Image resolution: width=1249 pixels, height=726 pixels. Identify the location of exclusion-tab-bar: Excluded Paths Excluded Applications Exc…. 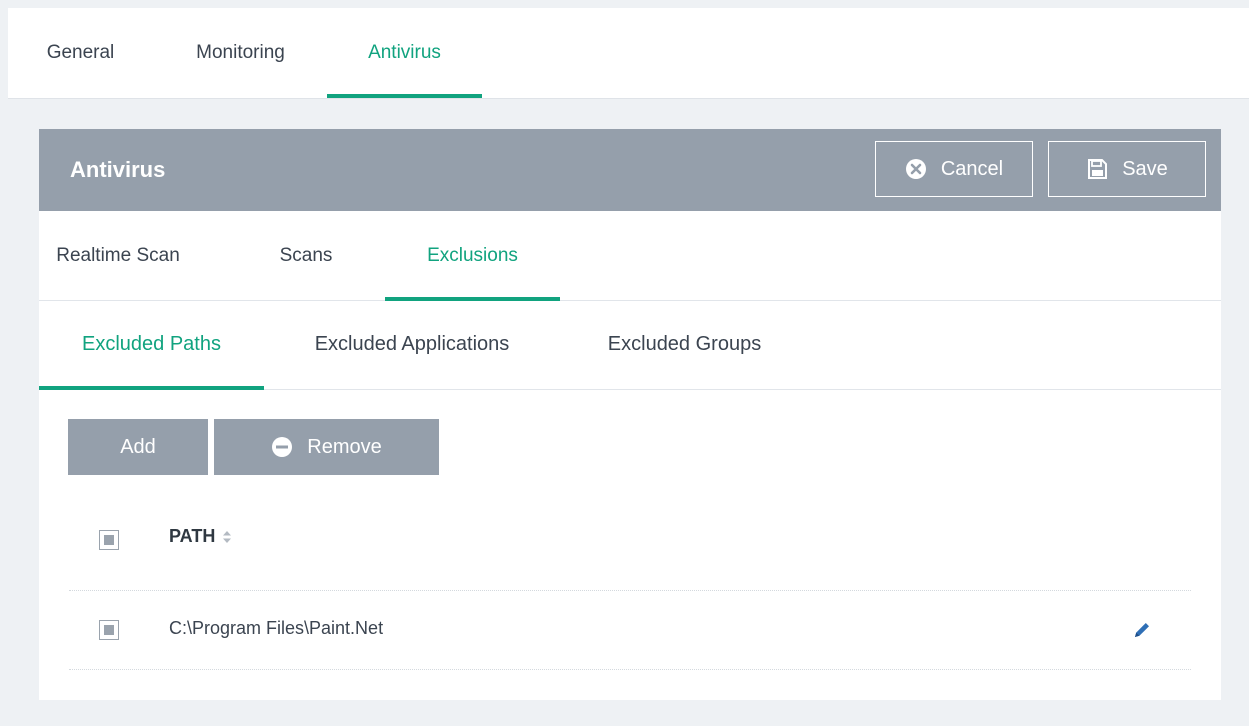
(630, 345).